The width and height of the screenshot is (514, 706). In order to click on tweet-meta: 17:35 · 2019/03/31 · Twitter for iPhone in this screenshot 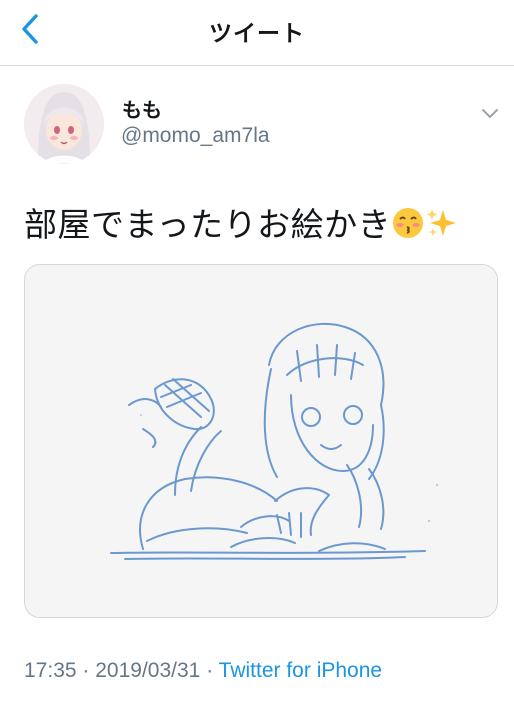, I will do `click(203, 671)`.